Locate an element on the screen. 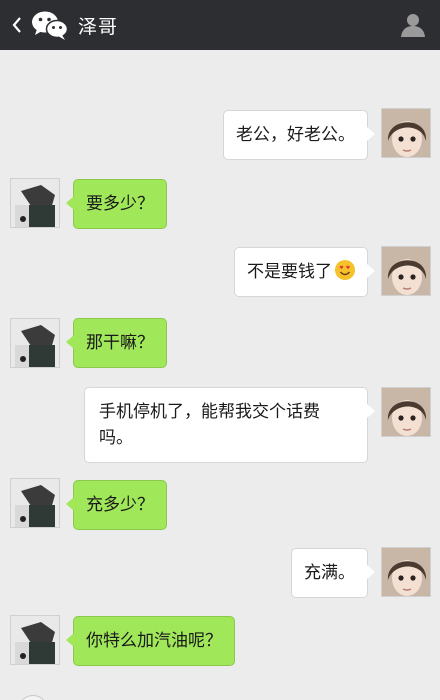 The height and width of the screenshot is (700, 440). message-bubble-incoming: 那干嘛？ is located at coordinates (116, 343).